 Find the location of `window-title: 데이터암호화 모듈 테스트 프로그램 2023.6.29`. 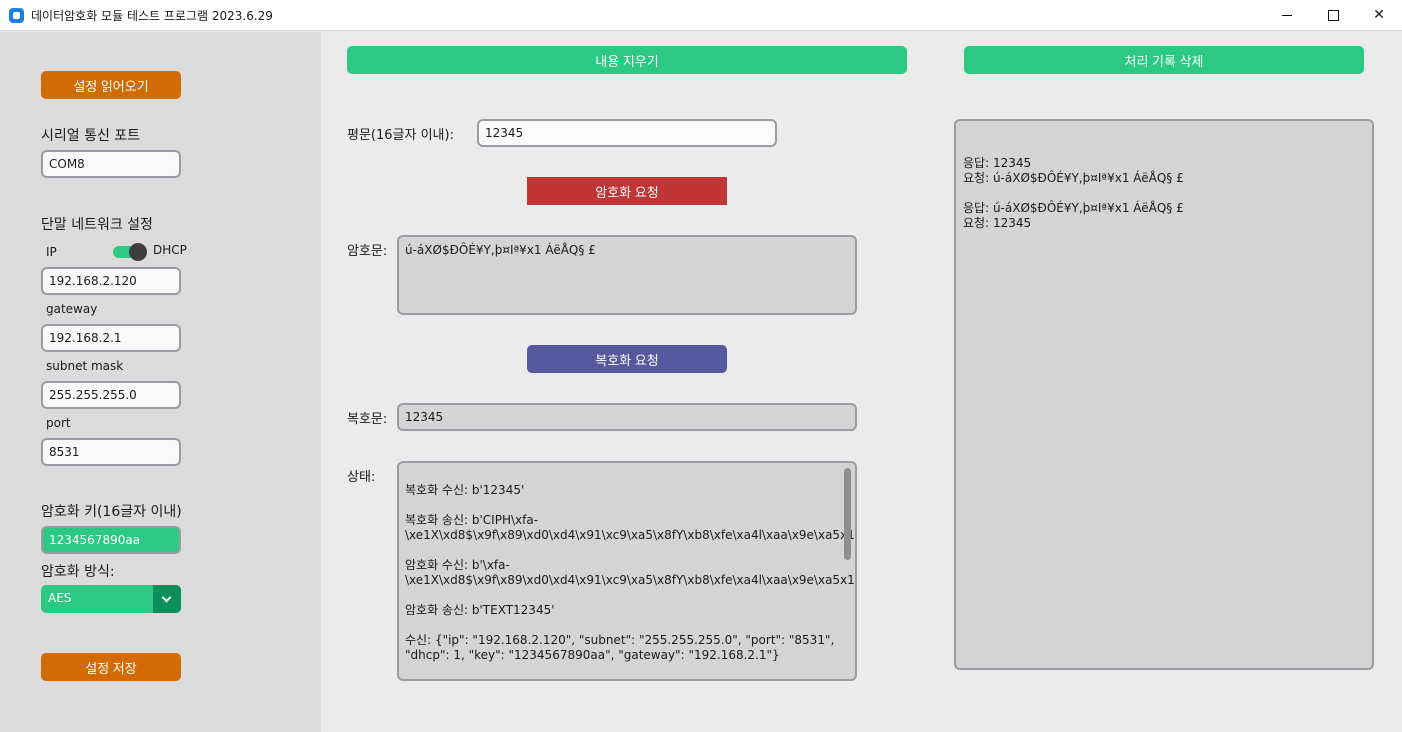

window-title: 데이터암호화 모듈 테스트 프로그램 2023.6.29 is located at coordinates (152, 16).